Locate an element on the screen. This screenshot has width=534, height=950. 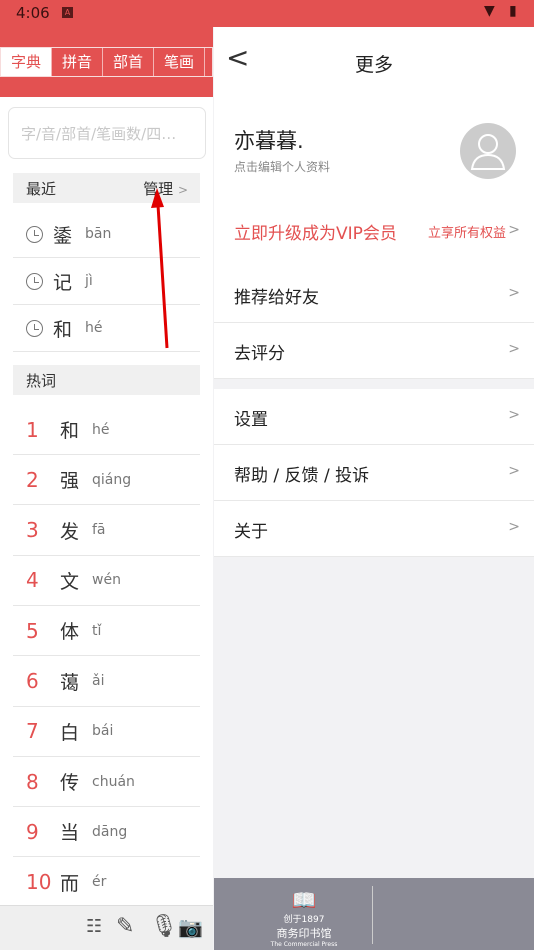
annotation-arrow is located at coordinates (160, 268).